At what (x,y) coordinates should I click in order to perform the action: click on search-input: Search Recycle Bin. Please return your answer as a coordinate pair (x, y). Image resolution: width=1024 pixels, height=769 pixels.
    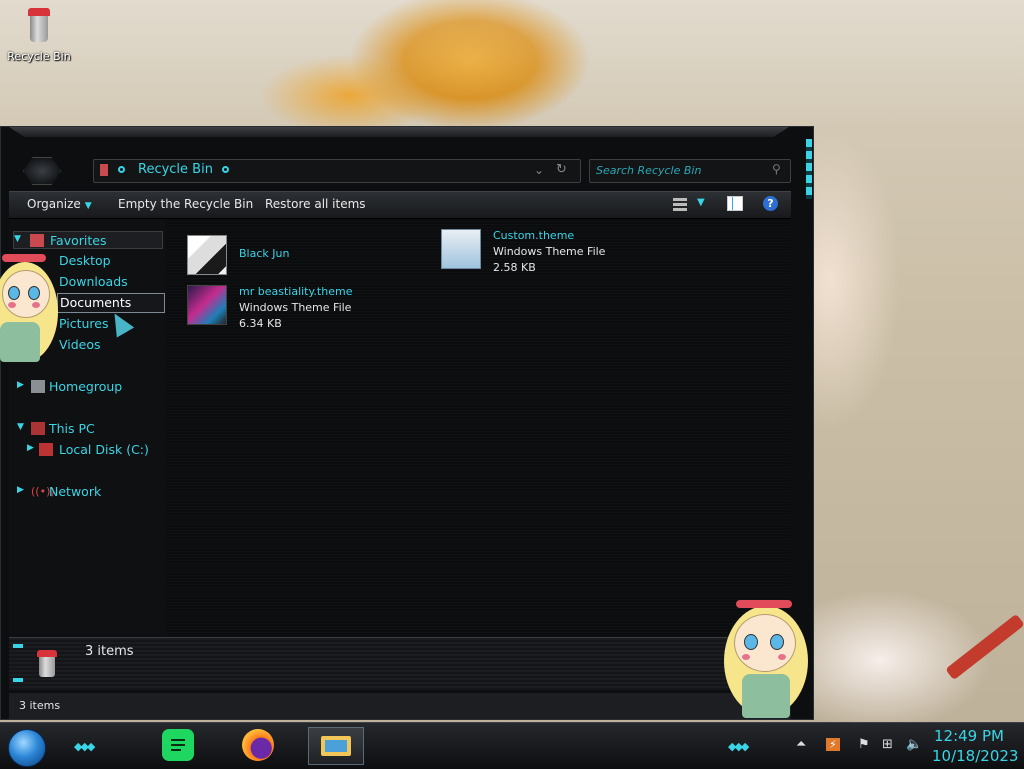
    Looking at the image, I should click on (648, 170).